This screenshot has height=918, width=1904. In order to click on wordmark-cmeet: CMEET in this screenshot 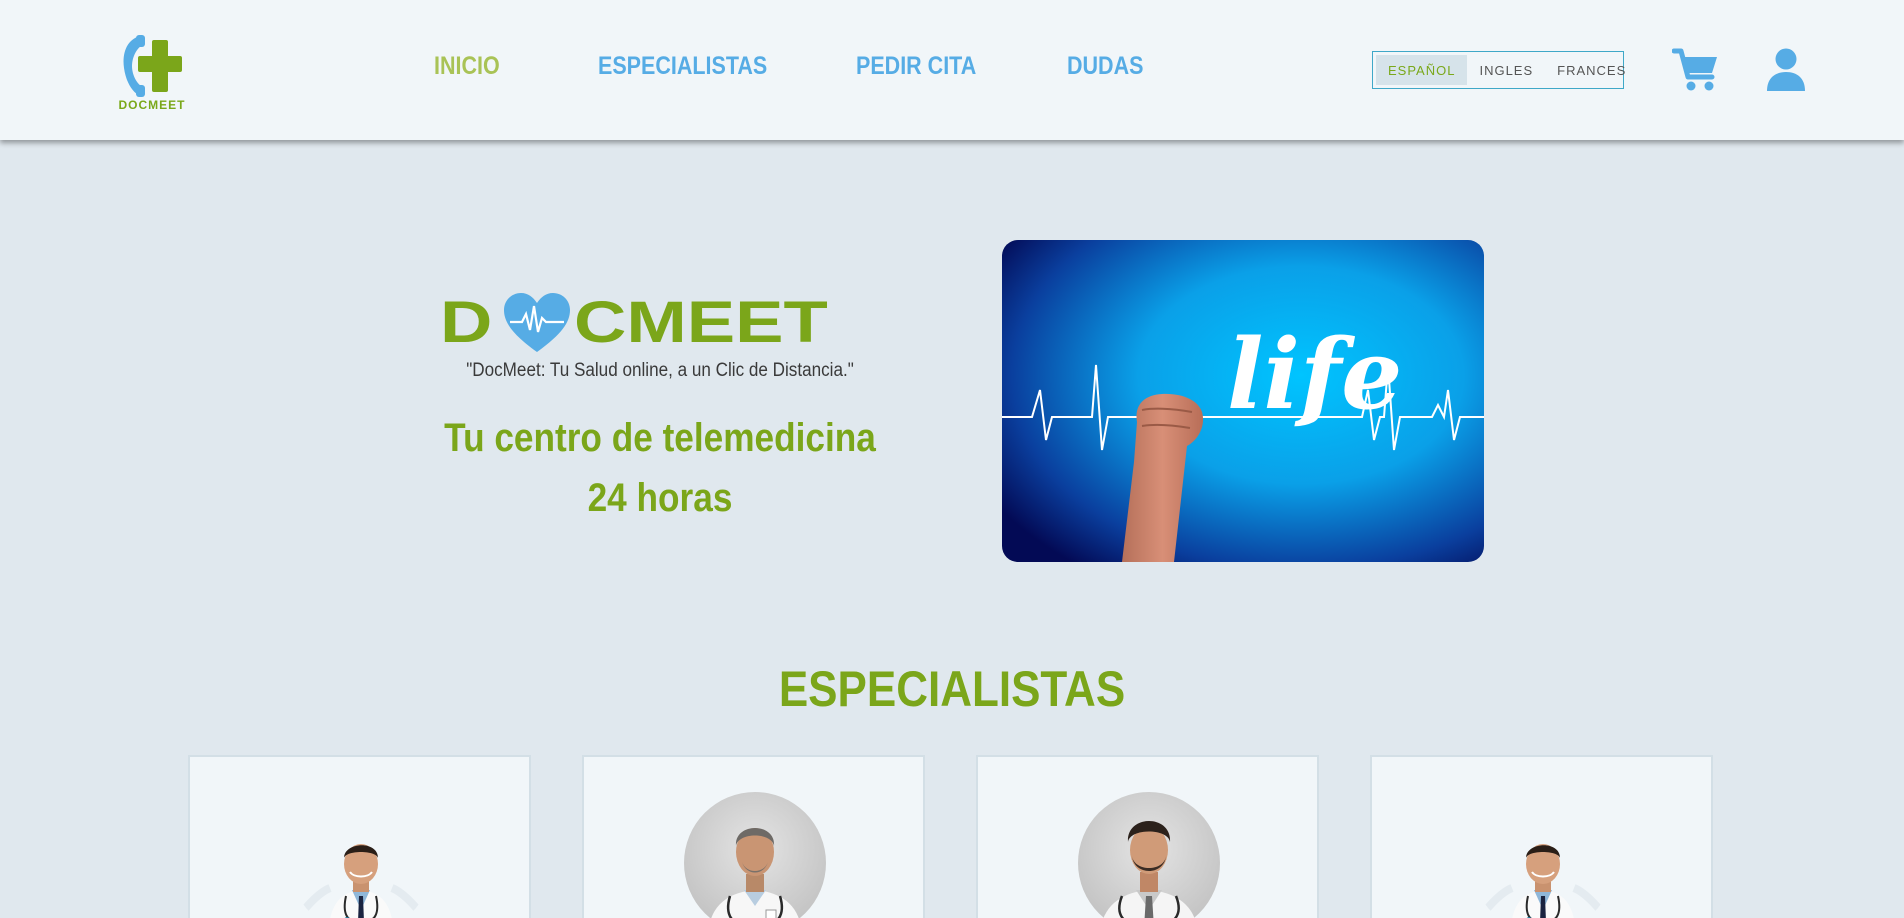, I will do `click(701, 322)`.